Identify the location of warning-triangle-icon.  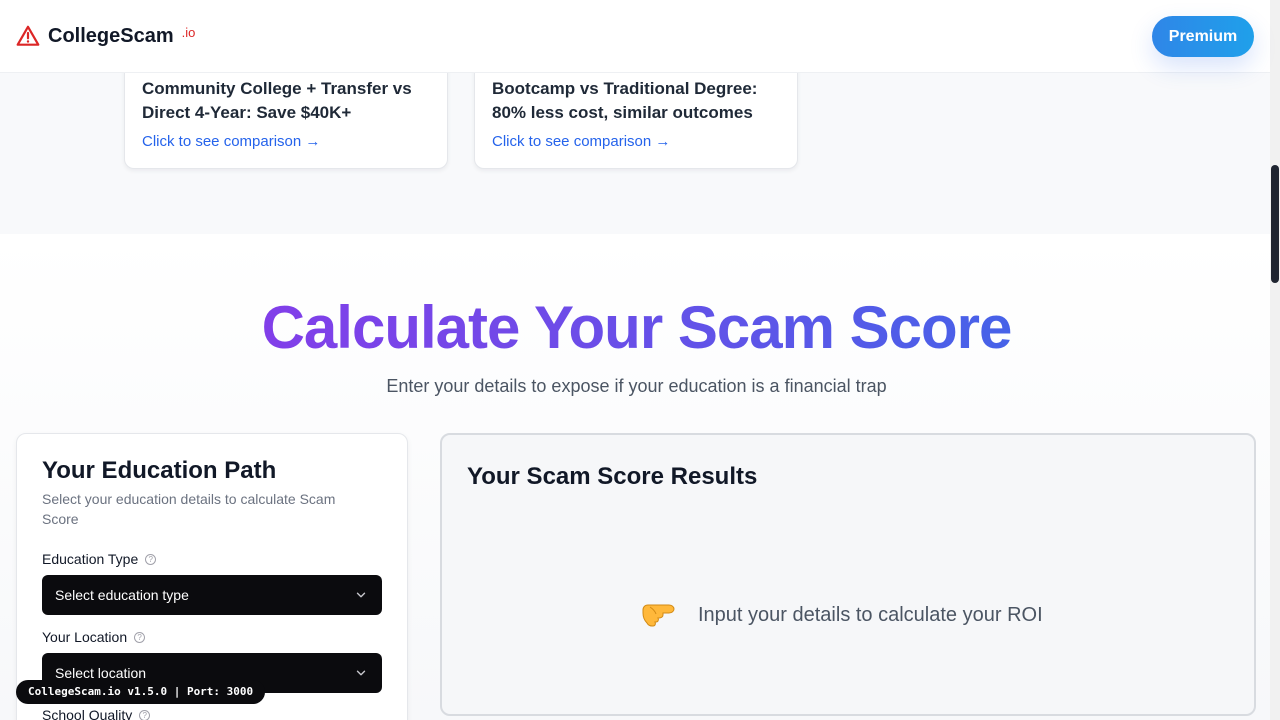
(28, 35).